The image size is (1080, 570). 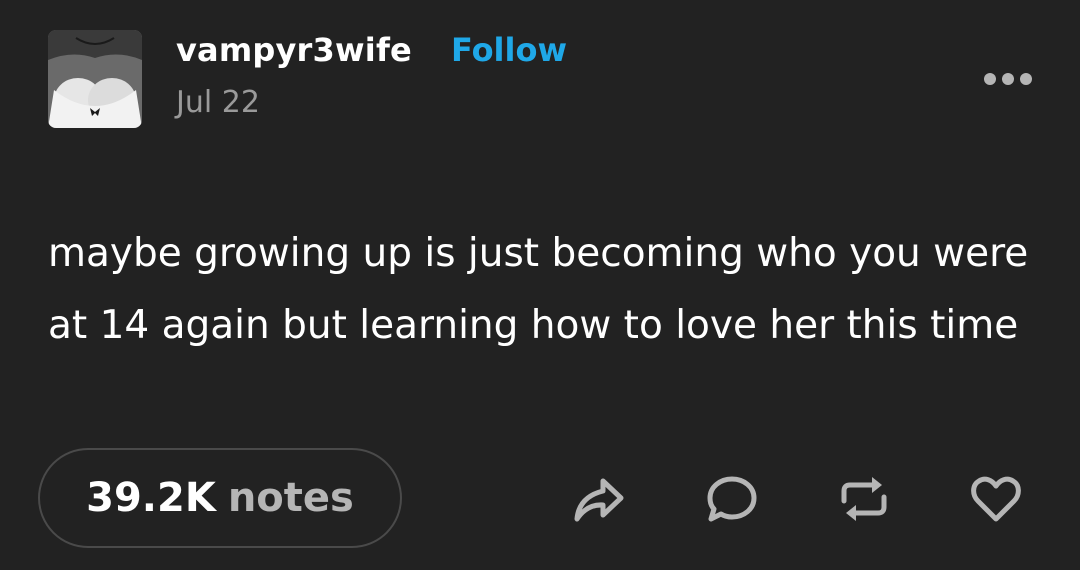 What do you see at coordinates (290, 498) in the screenshot?
I see `notes-label: notes` at bounding box center [290, 498].